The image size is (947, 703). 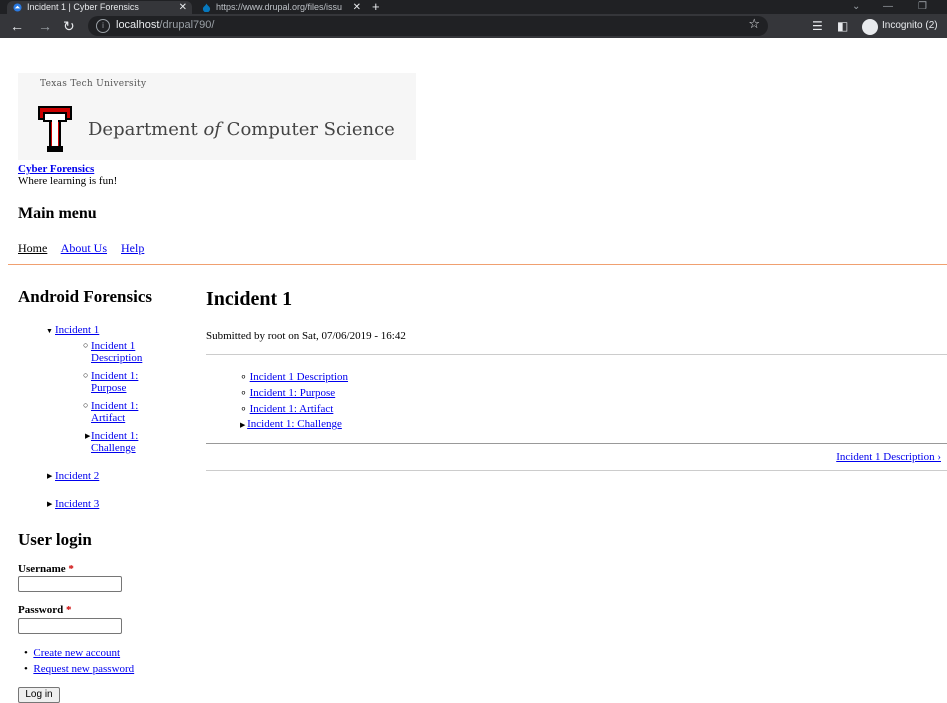 I want to click on book-item-incident-1-artifact: Incident 1: Artifact, so click(x=114, y=412).